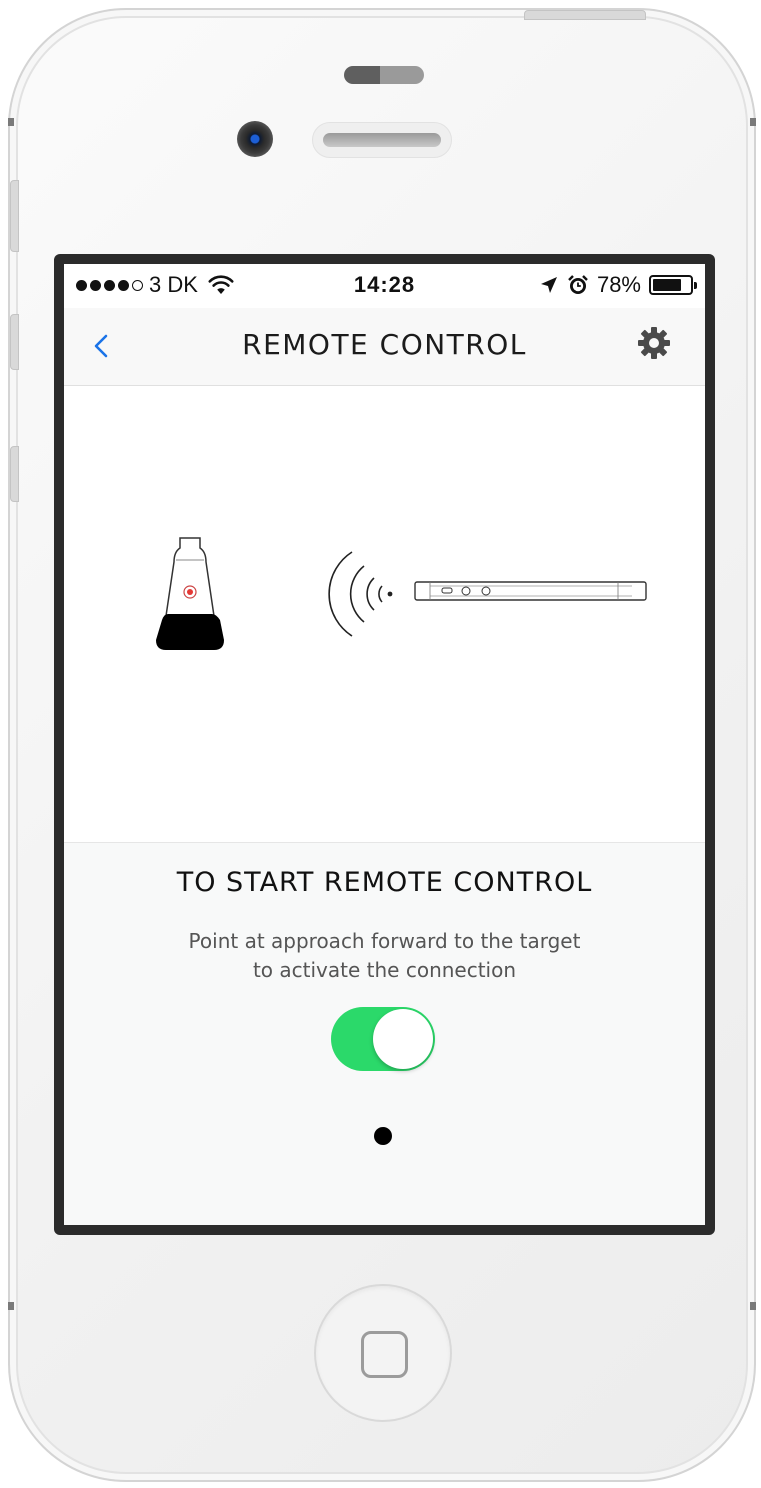 The width and height of the screenshot is (761, 1488). I want to click on battery-icon, so click(673, 285).